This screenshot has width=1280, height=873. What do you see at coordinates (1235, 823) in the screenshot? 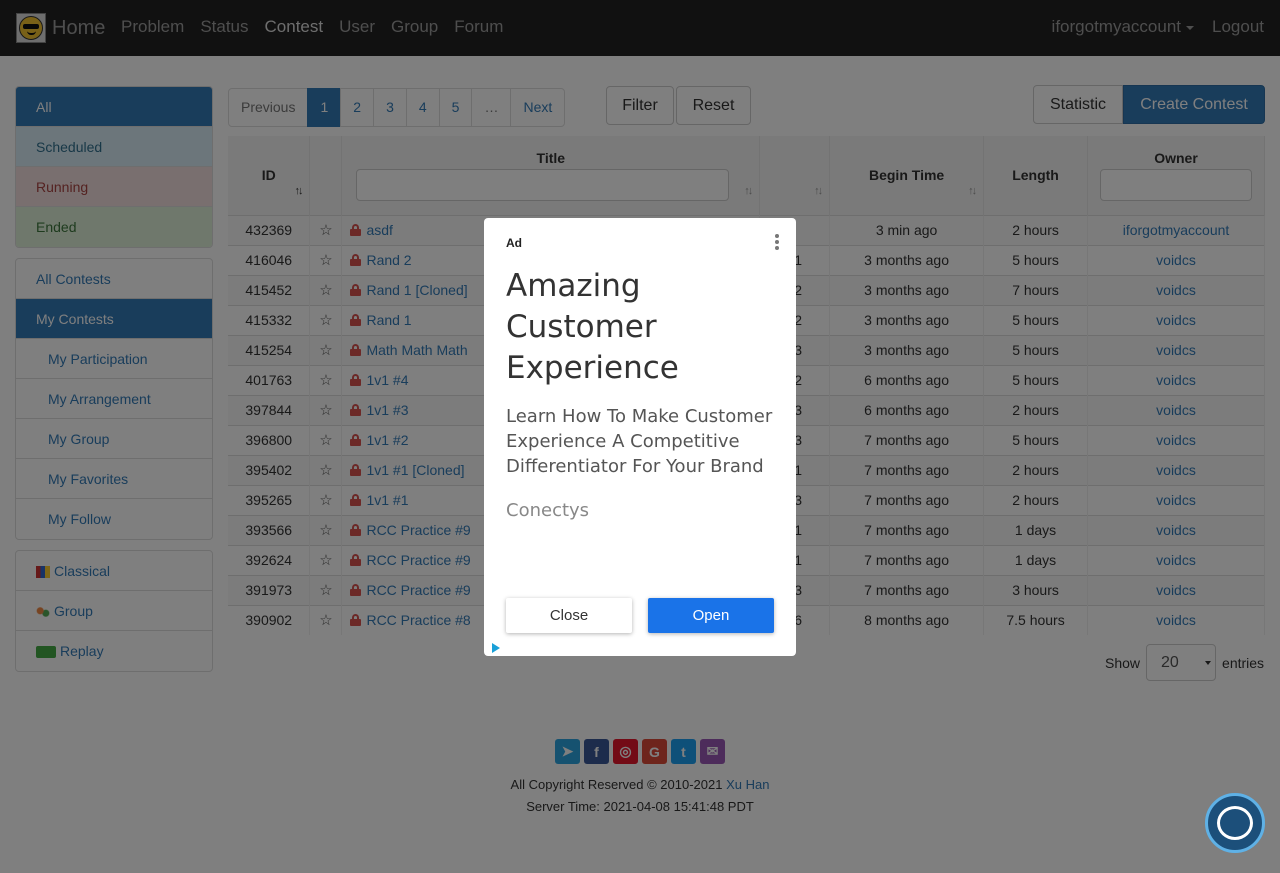
I see `chat-support-icon` at bounding box center [1235, 823].